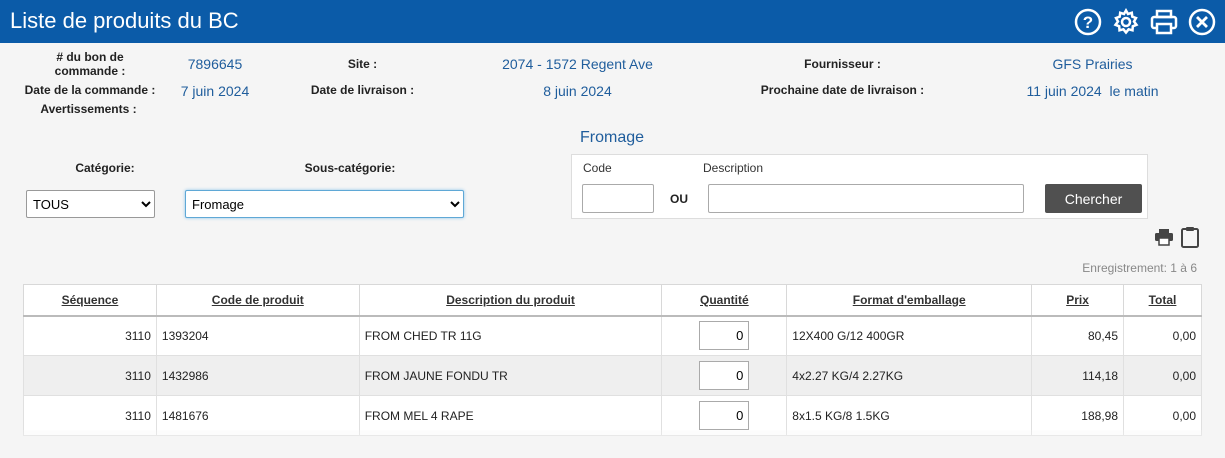 This screenshot has width=1225, height=458. What do you see at coordinates (90, 300) in the screenshot?
I see `column-header-sequence: Séquence` at bounding box center [90, 300].